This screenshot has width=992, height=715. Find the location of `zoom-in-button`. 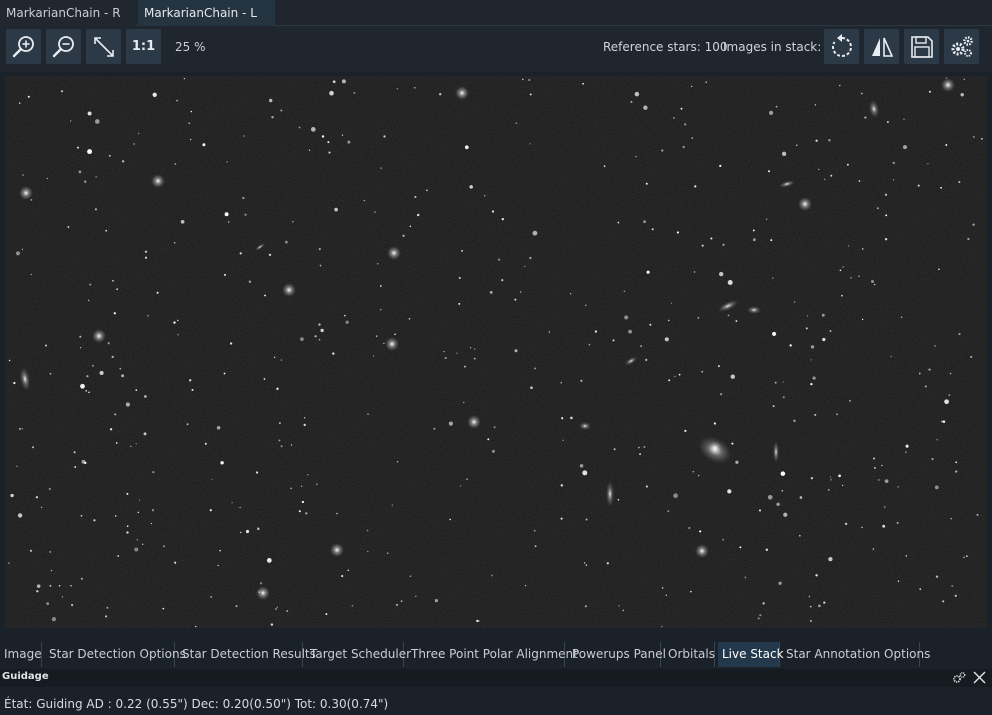

zoom-in-button is located at coordinates (23, 46).